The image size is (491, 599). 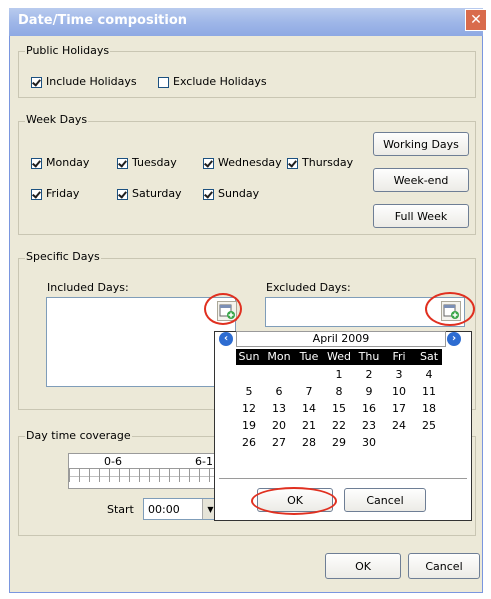 What do you see at coordinates (369, 356) in the screenshot?
I see `weekday-thu: Thu` at bounding box center [369, 356].